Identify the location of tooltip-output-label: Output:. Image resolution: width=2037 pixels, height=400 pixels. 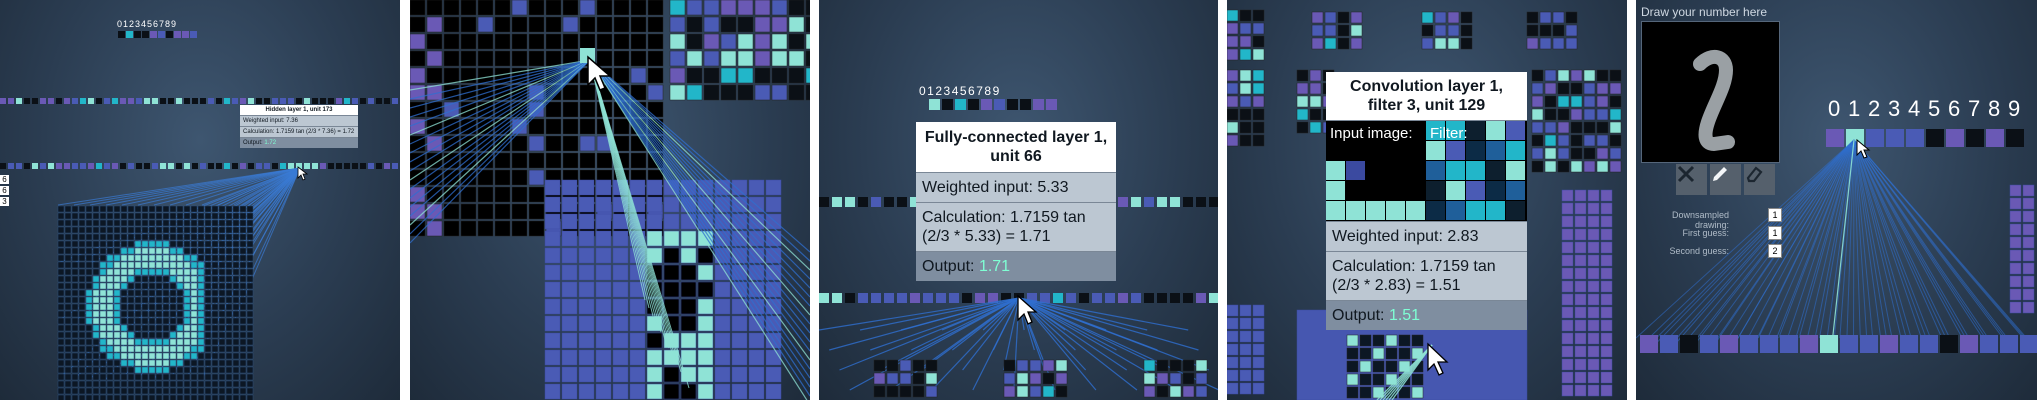
(1358, 315).